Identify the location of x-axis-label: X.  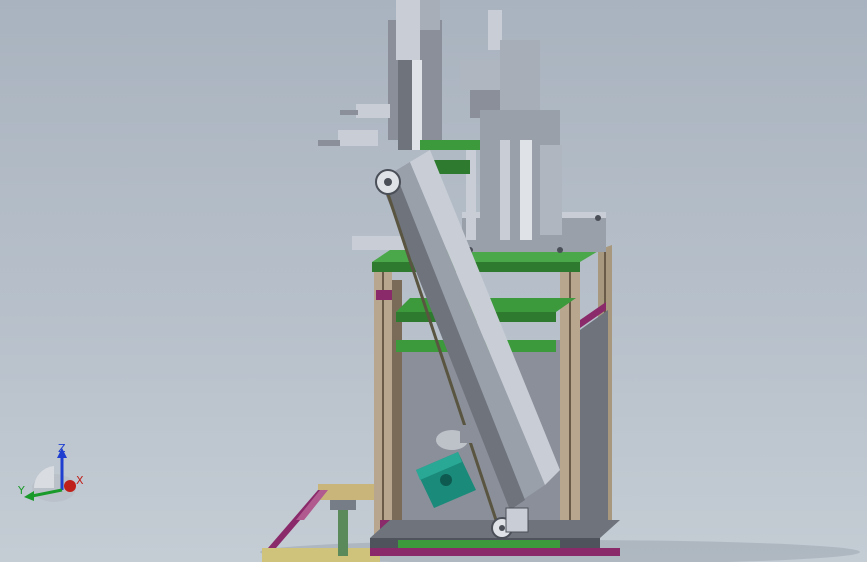
(80, 480).